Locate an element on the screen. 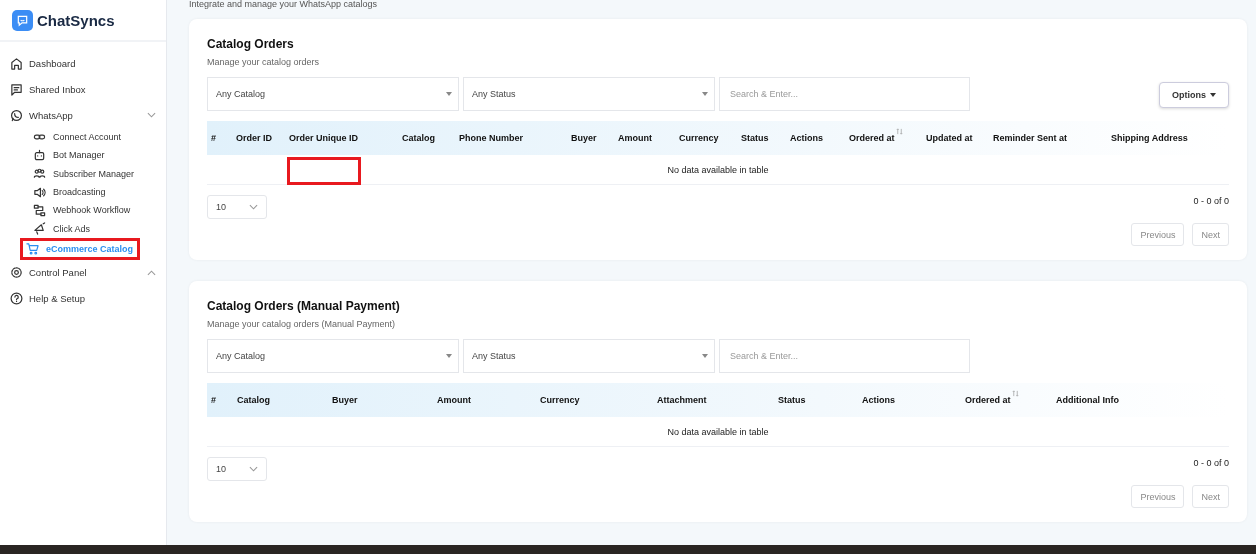 The height and width of the screenshot is (554, 1256). brand-name: ChatSyncs is located at coordinates (76, 20).